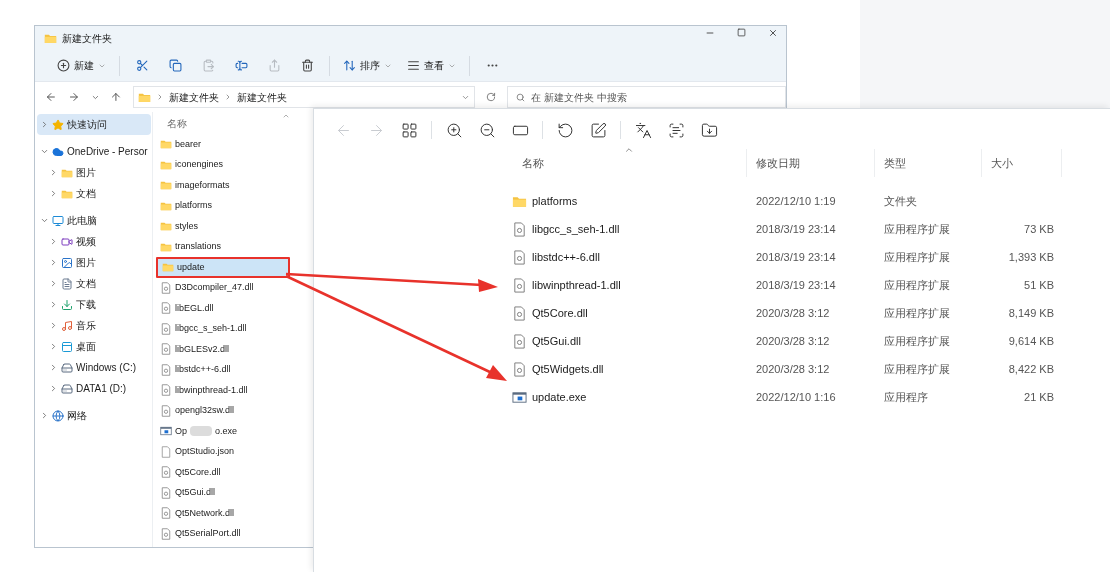  What do you see at coordinates (810, 341) in the screenshot?
I see `file-row: Qt5Gui.dll 2020/3/28 3:12 应用程序扩展 9,614 KB` at bounding box center [810, 341].